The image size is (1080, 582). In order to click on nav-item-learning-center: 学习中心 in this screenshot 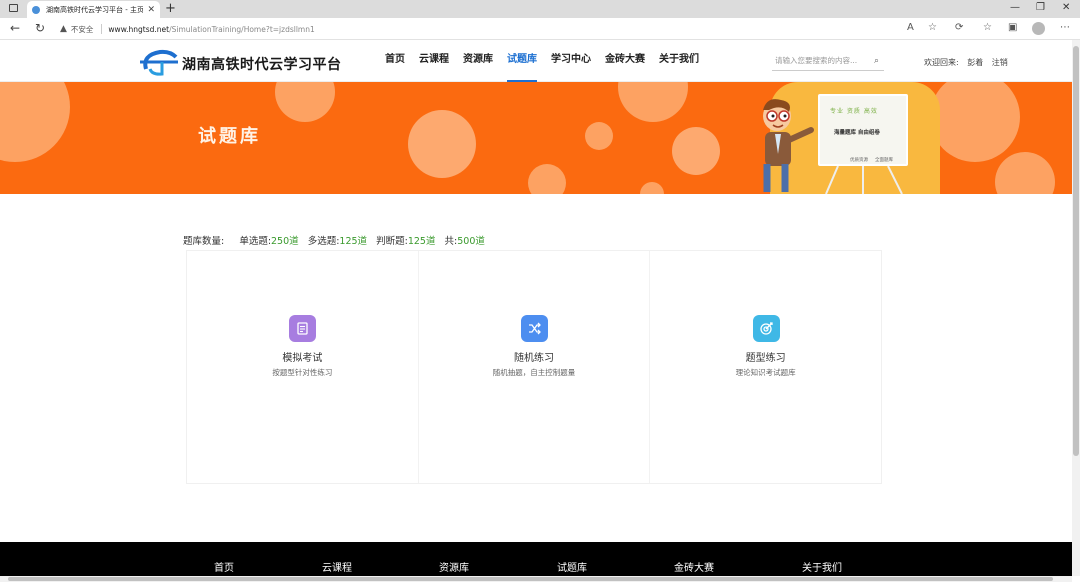, I will do `click(571, 61)`.